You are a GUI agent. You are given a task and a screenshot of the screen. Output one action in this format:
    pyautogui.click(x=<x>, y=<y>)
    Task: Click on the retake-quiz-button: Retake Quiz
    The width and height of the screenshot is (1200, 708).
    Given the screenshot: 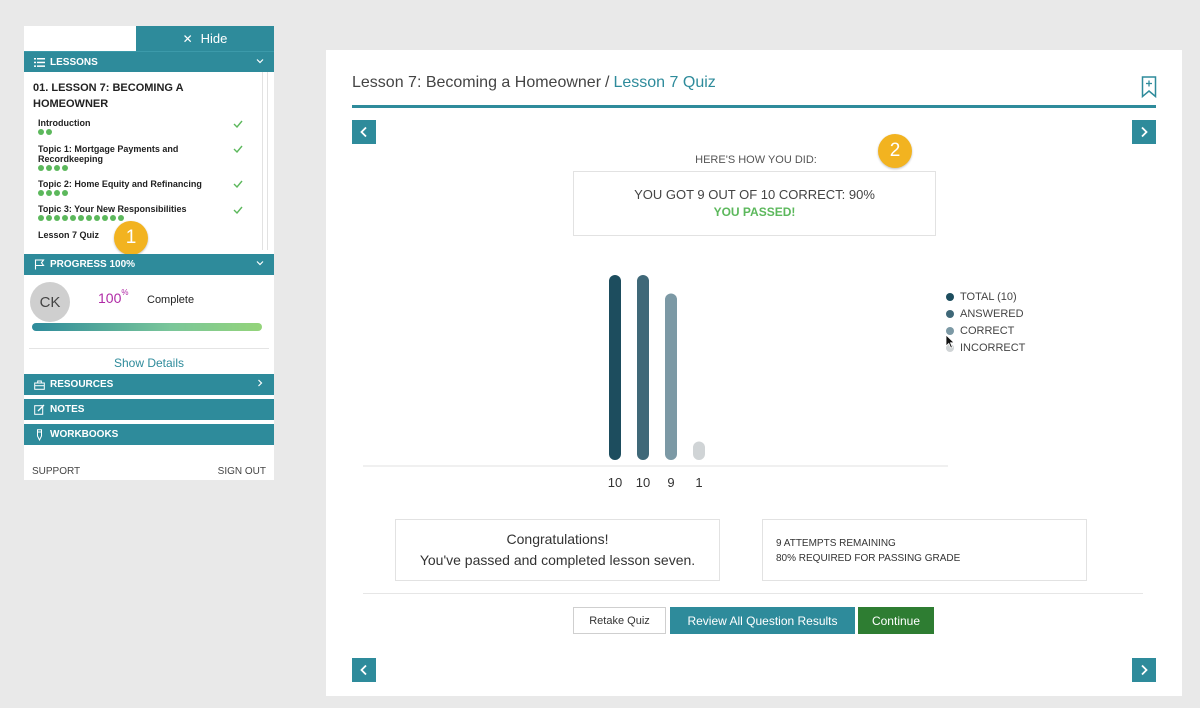 What is the action you would take?
    pyautogui.click(x=619, y=620)
    